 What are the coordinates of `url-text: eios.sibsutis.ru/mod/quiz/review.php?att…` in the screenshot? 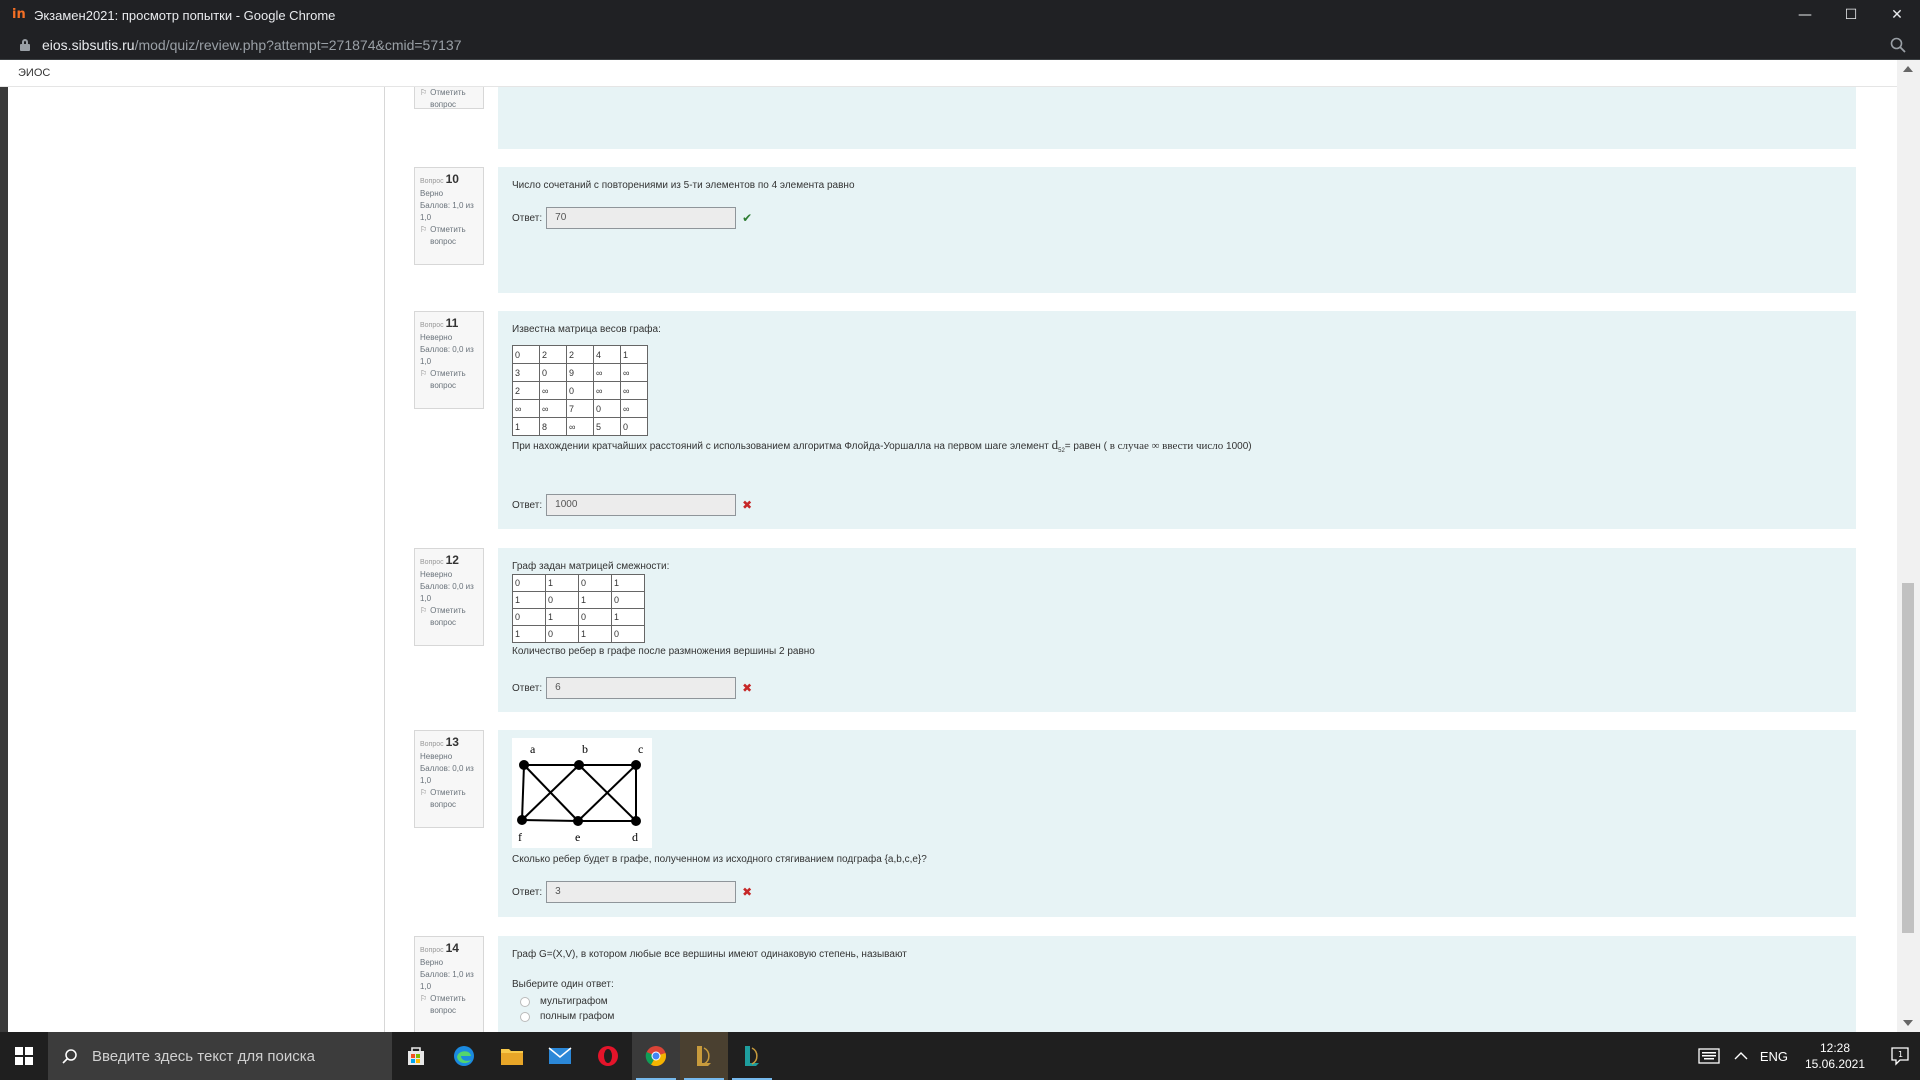 It's located at (251, 45).